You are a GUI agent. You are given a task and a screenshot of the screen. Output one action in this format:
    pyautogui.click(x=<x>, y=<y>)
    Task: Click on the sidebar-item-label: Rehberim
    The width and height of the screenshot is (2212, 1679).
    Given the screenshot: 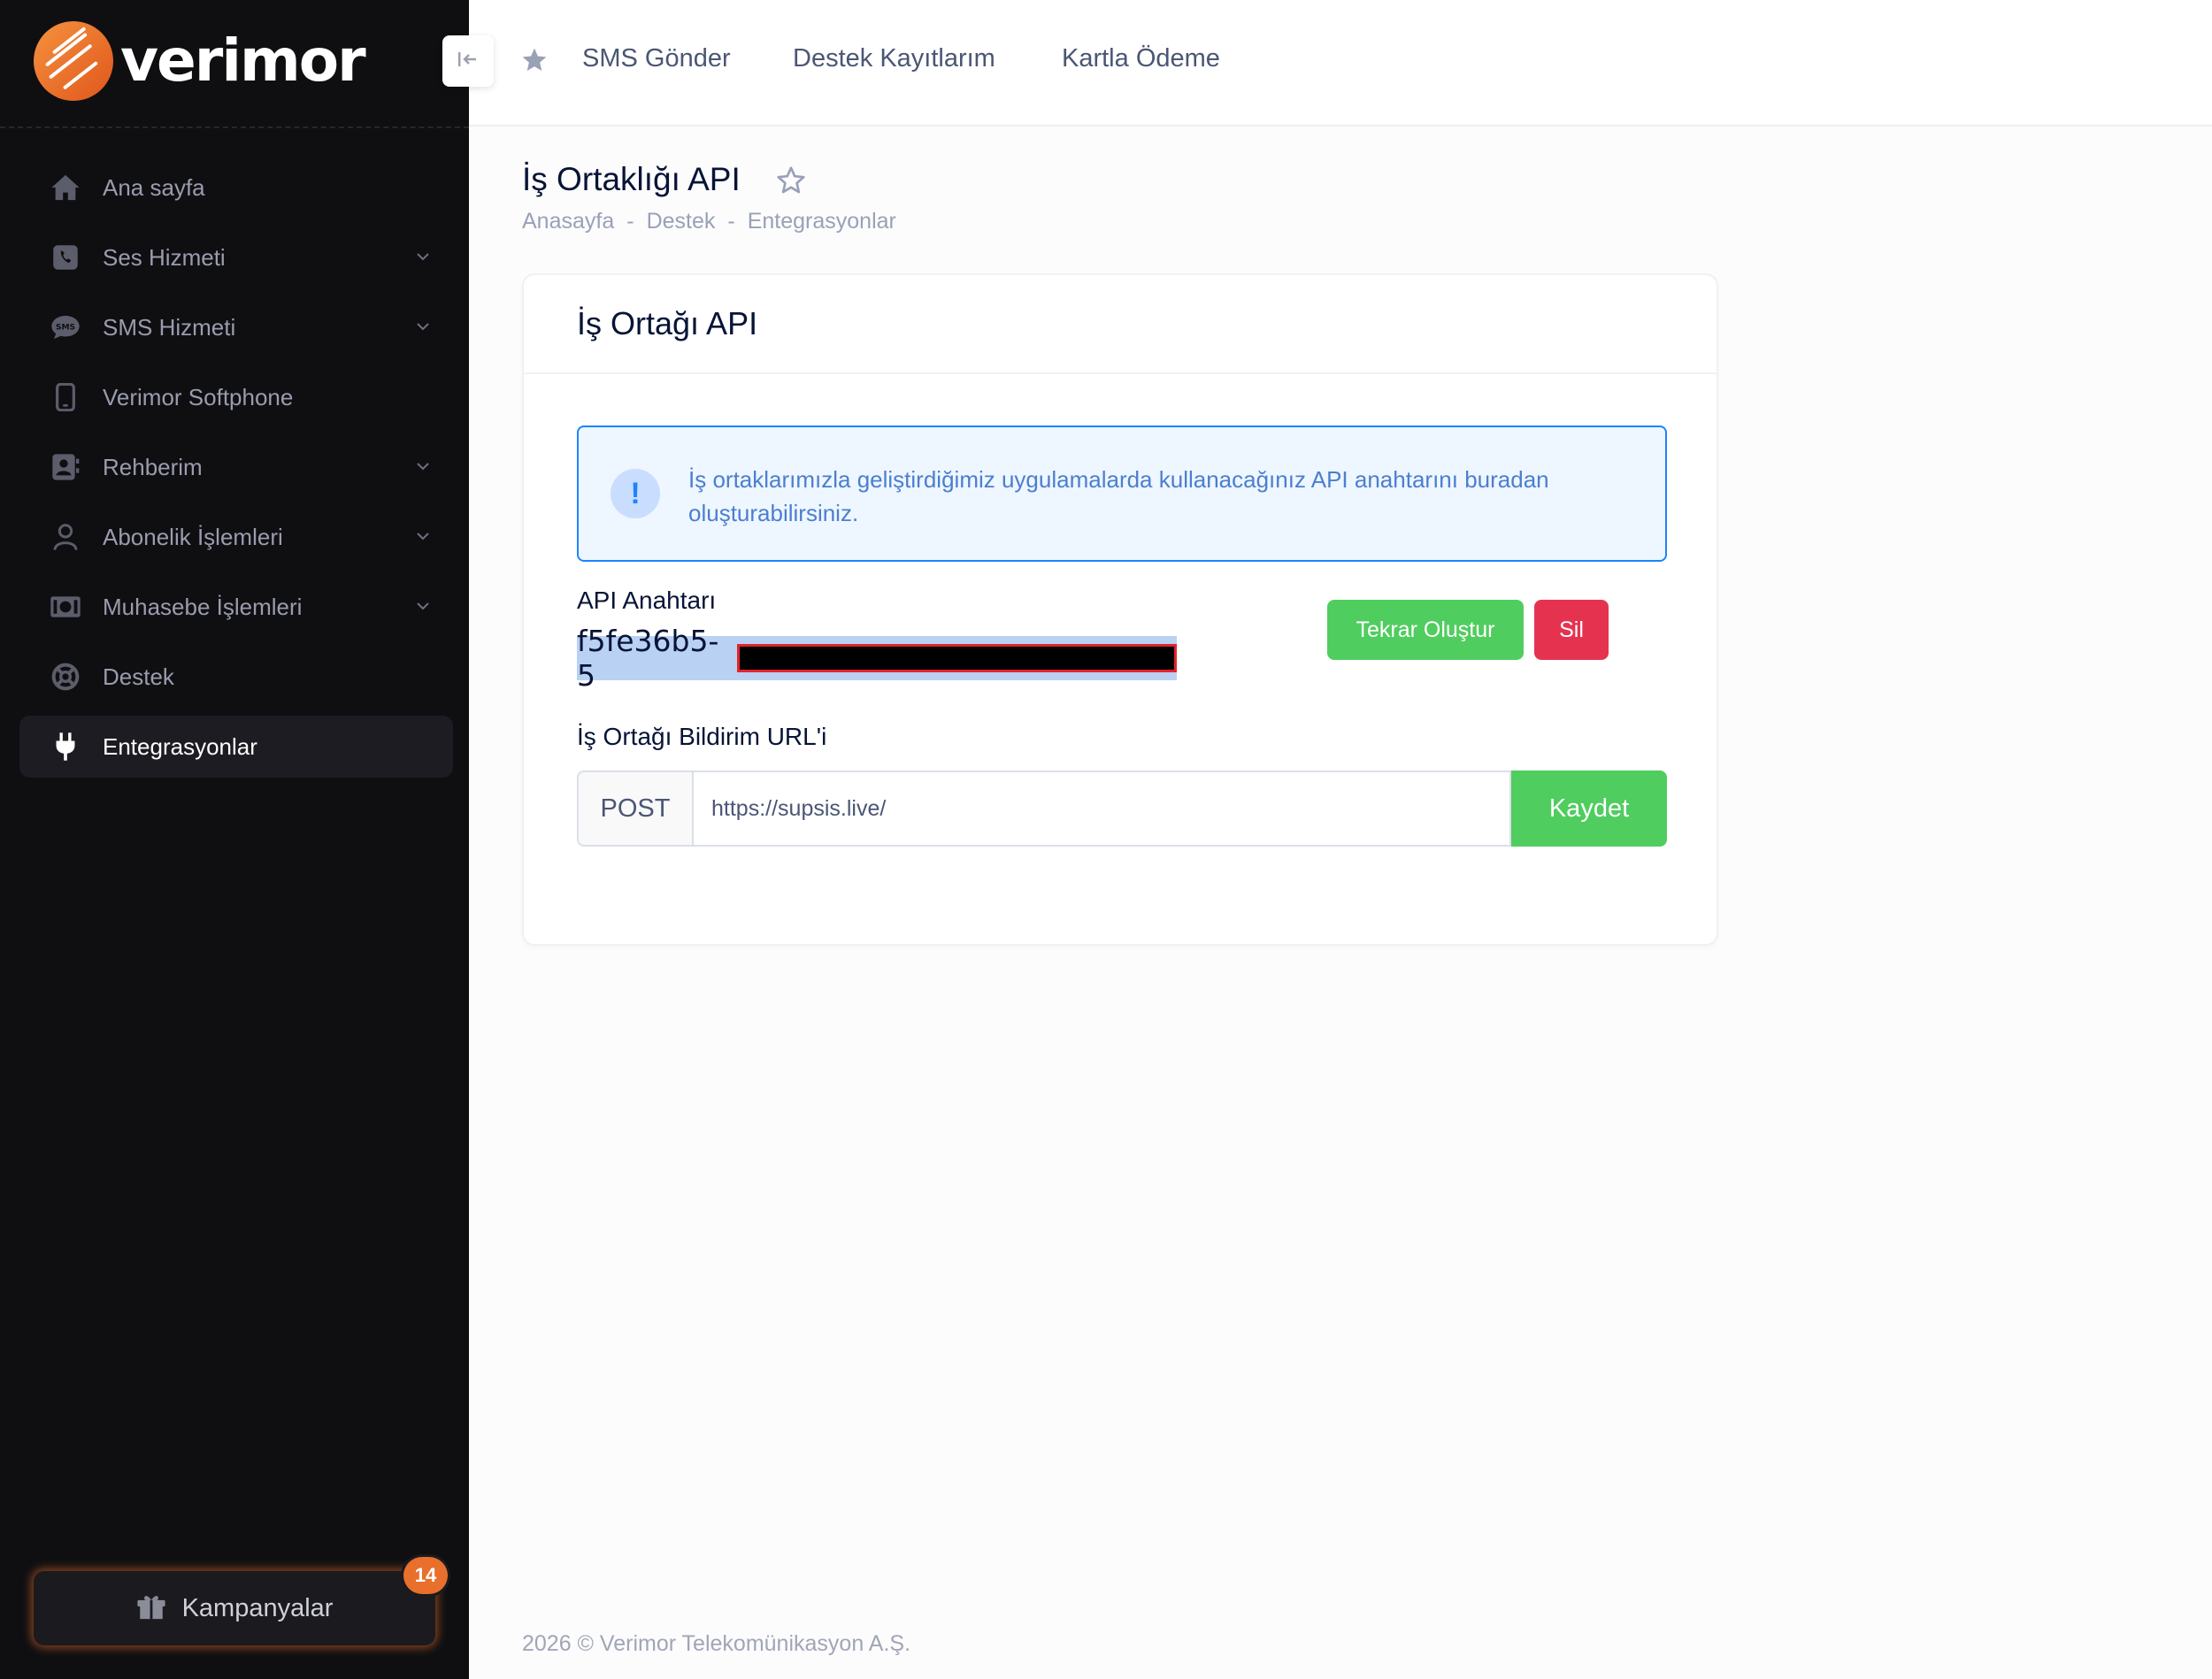 What is the action you would take?
    pyautogui.click(x=153, y=466)
    